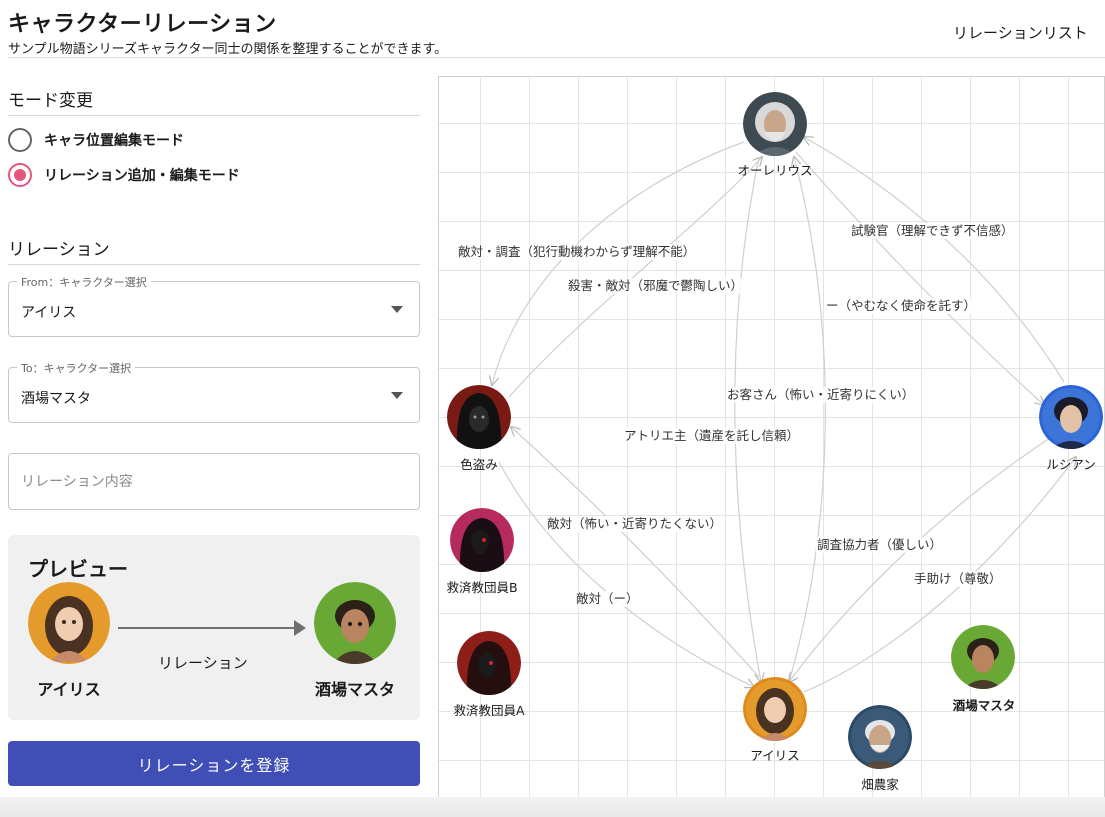  Describe the element at coordinates (552, 807) in the screenshot. I see `bottom-scroll-area` at that location.